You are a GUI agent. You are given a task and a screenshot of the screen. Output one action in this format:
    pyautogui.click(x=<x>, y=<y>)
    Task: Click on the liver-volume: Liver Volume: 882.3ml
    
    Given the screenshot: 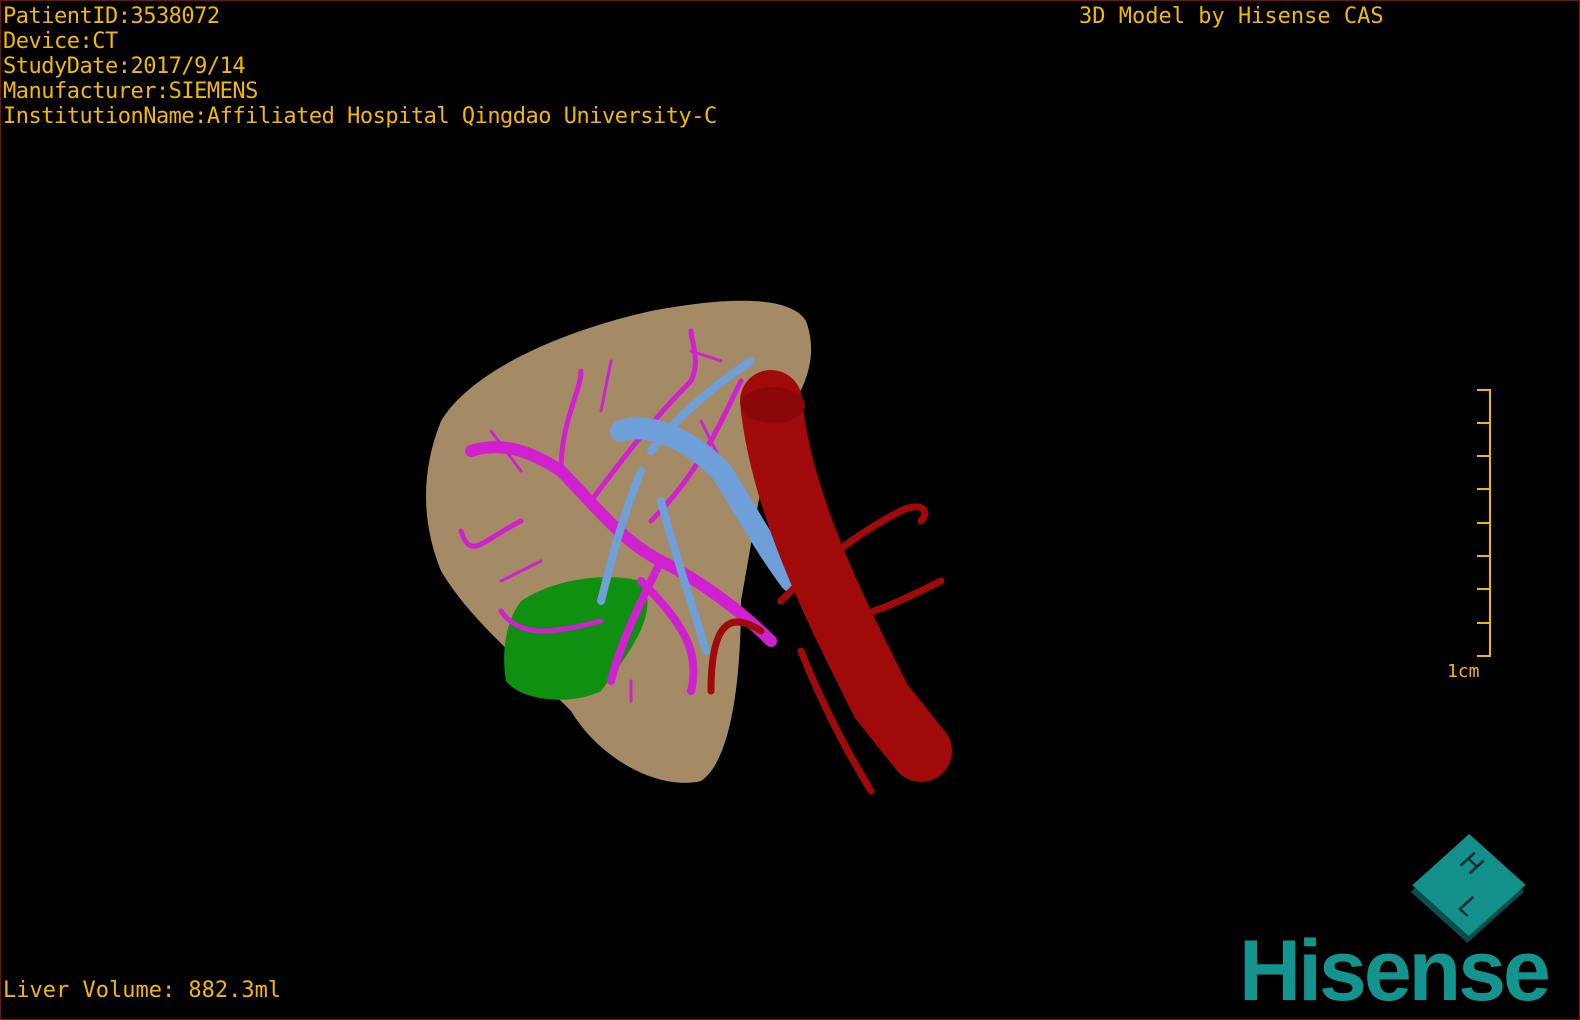 What is the action you would take?
    pyautogui.click(x=142, y=990)
    